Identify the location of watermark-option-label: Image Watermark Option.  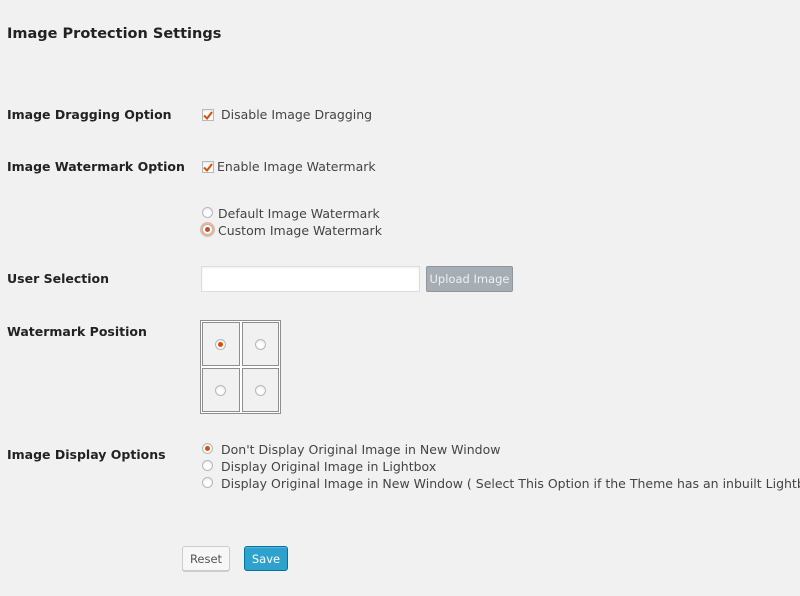
(96, 166).